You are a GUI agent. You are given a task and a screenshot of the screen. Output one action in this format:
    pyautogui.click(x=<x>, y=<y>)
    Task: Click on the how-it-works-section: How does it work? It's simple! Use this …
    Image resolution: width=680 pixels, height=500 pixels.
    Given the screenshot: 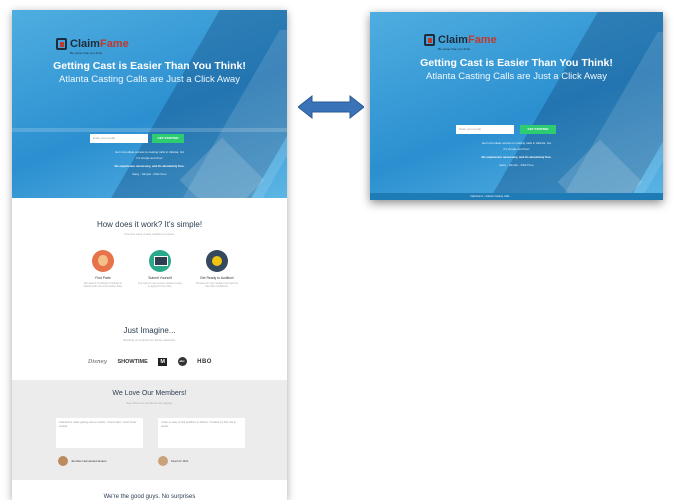 What is the action you would take?
    pyautogui.click(x=149, y=228)
    